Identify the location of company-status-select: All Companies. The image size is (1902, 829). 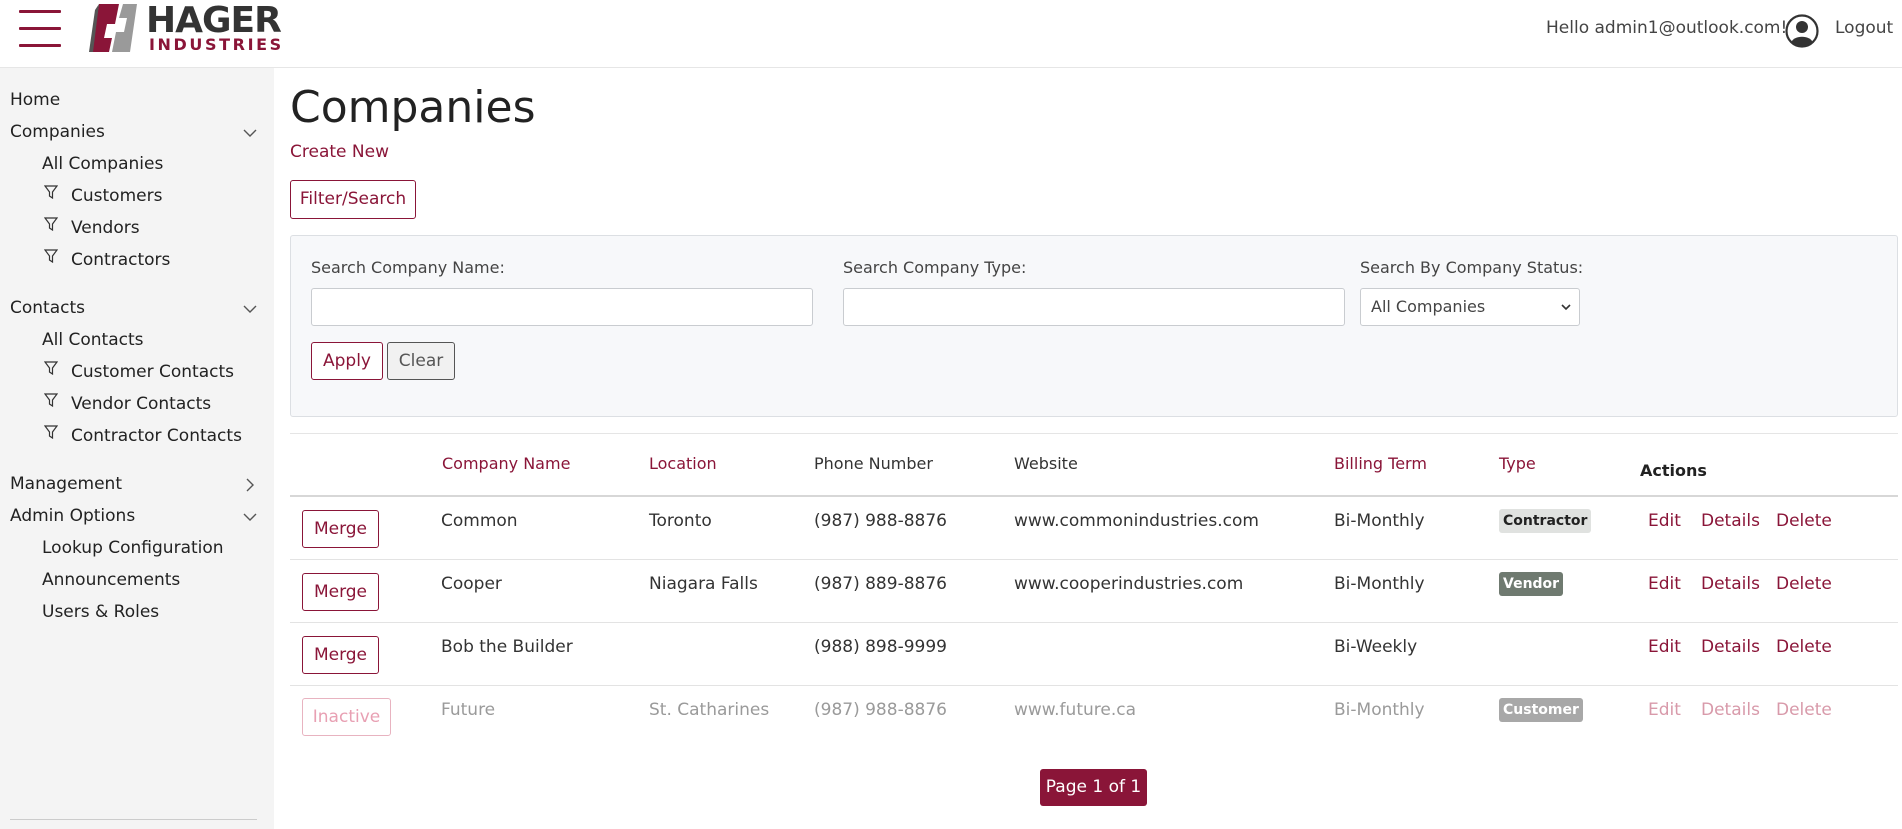
(1470, 307).